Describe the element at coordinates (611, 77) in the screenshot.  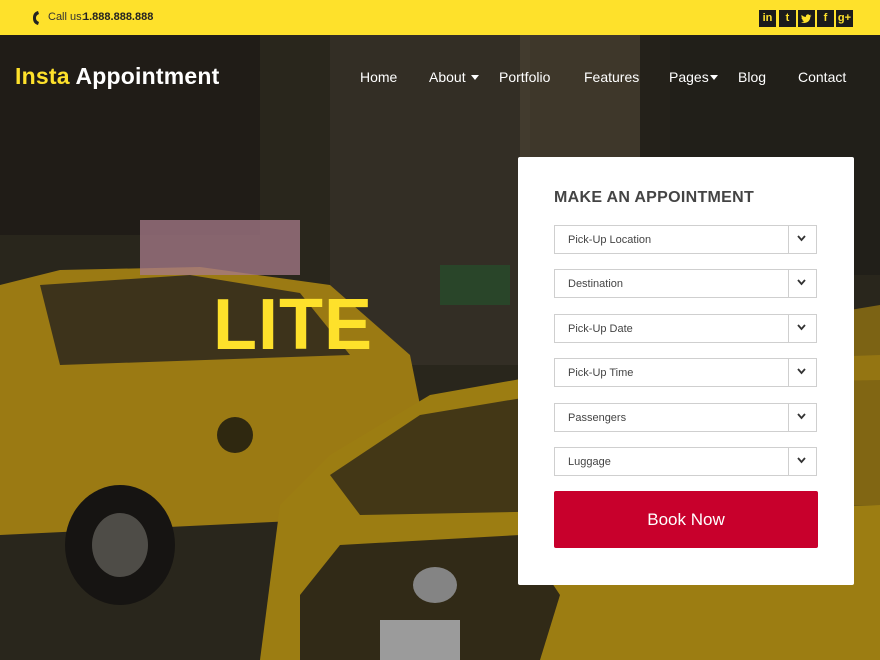
I see `nav-features: Features` at that location.